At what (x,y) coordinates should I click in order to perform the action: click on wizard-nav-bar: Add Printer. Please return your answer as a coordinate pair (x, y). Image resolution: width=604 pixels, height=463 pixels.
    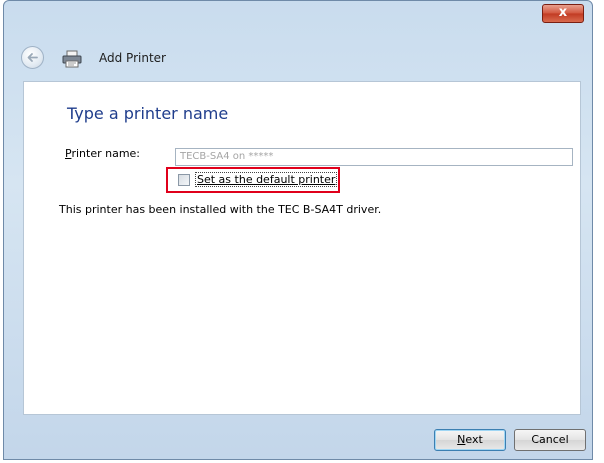
    Looking at the image, I should click on (298, 56).